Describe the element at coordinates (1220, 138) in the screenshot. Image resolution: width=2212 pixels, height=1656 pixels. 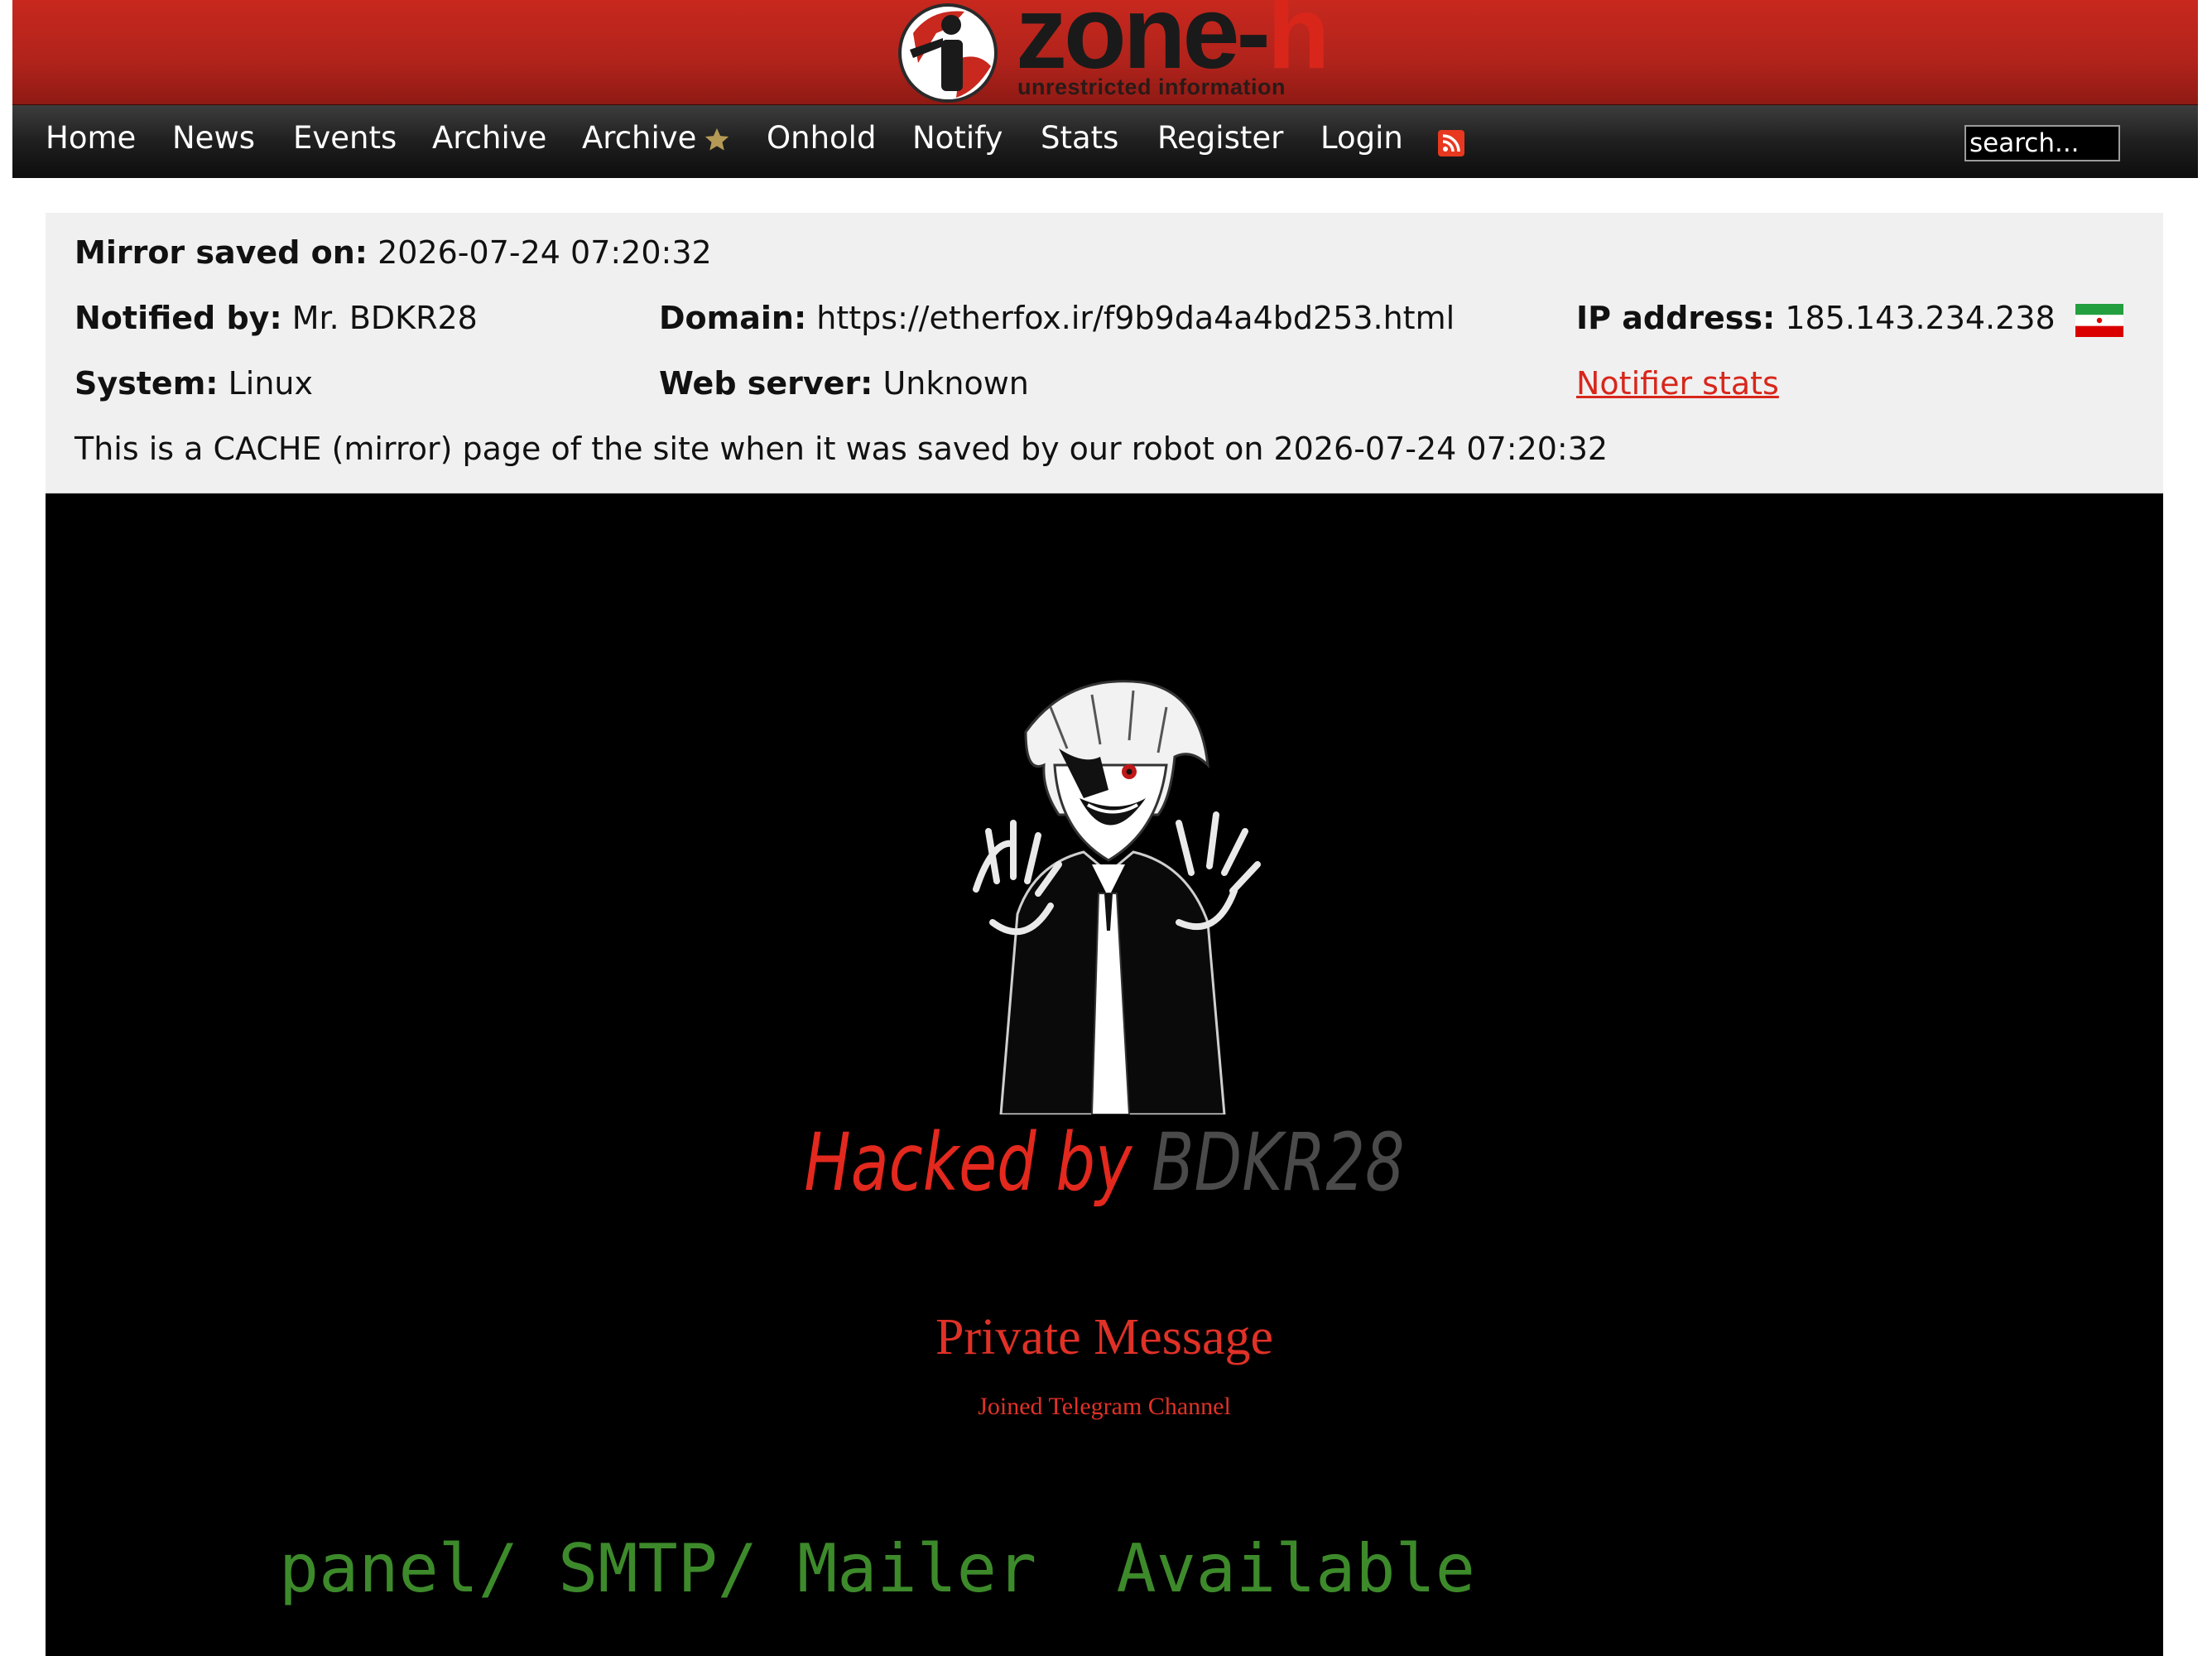
I see `nav-register: Register` at that location.